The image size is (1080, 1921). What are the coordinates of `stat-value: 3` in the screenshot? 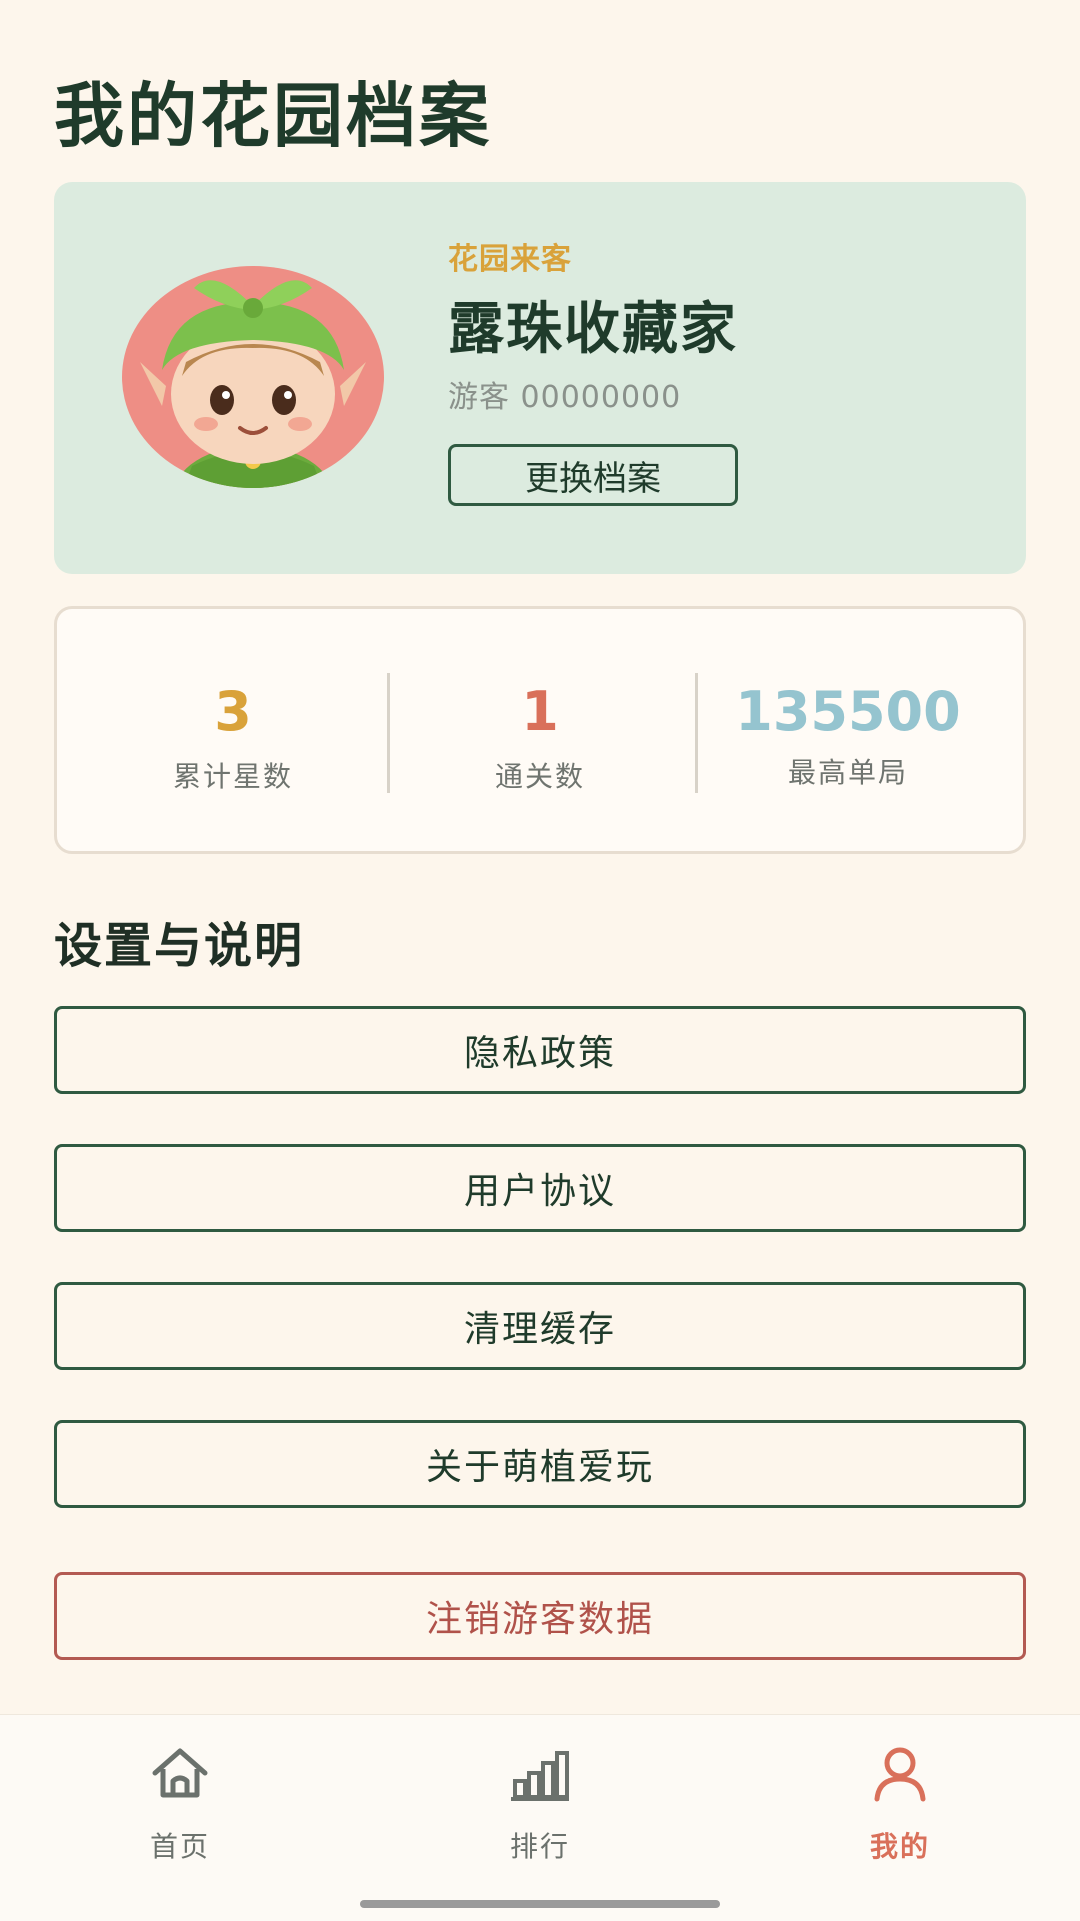 It's located at (233, 711).